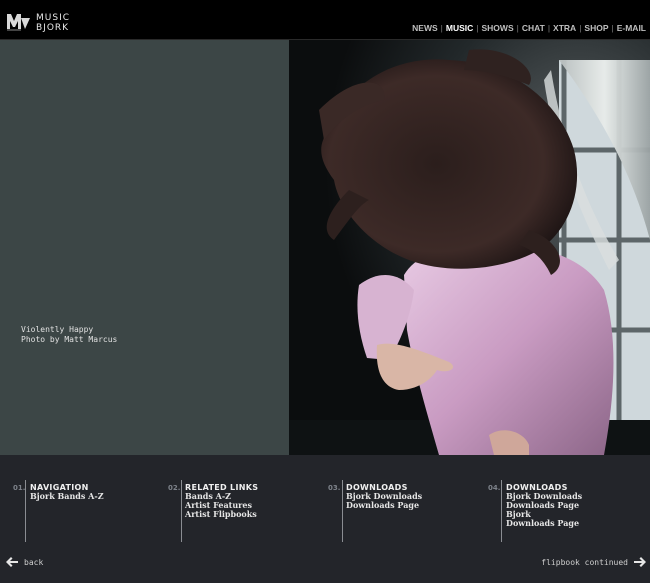 Image resolution: width=650 pixels, height=583 pixels. What do you see at coordinates (53, 28) in the screenshot?
I see `artist-name: BJORK` at bounding box center [53, 28].